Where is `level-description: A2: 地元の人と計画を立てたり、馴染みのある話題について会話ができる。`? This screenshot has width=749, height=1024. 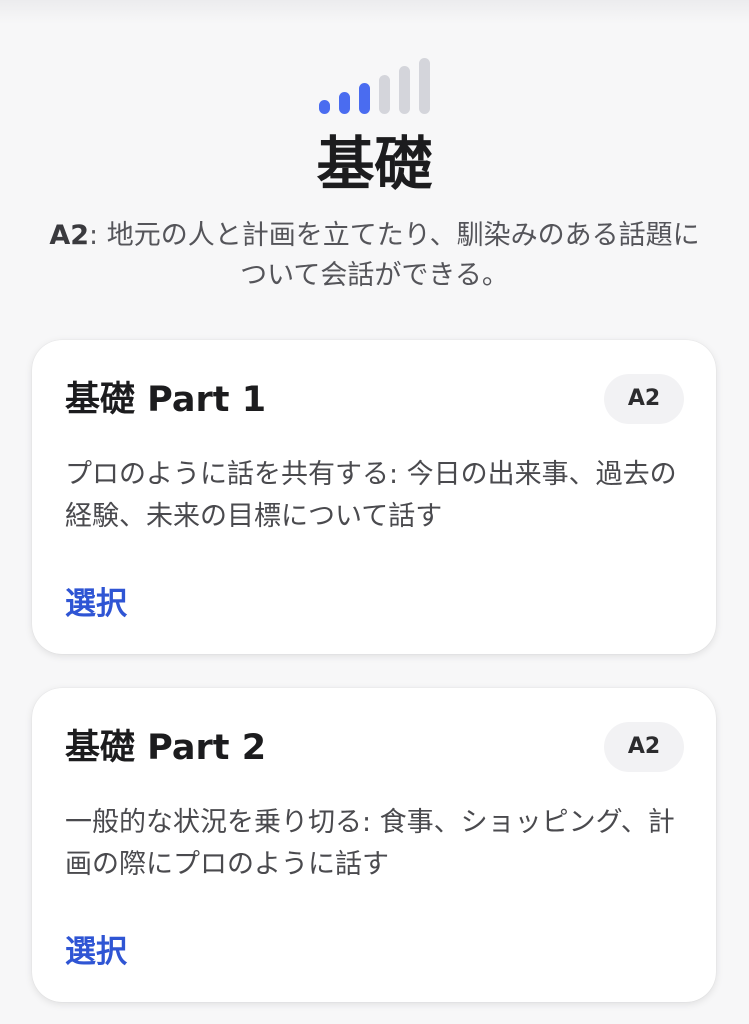 level-description: A2: 地元の人と計画を立てたり、馴染みのある話題について会話ができる。 is located at coordinates (374, 256).